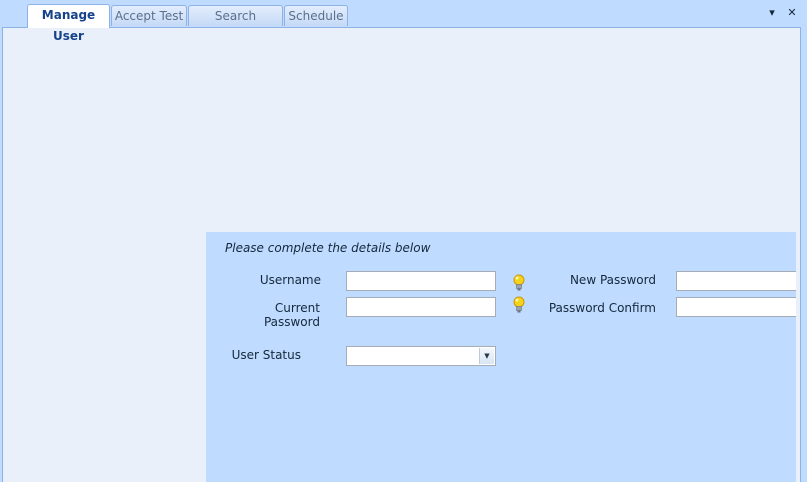 The width and height of the screenshot is (807, 482). I want to click on tab-accept-test: Accept Test, so click(149, 15).